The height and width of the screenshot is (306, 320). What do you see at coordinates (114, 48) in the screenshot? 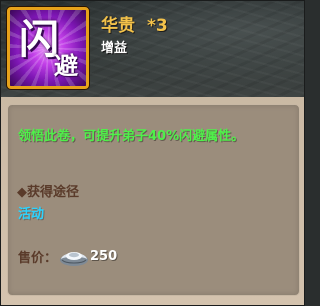
I see `item-type: 增益` at bounding box center [114, 48].